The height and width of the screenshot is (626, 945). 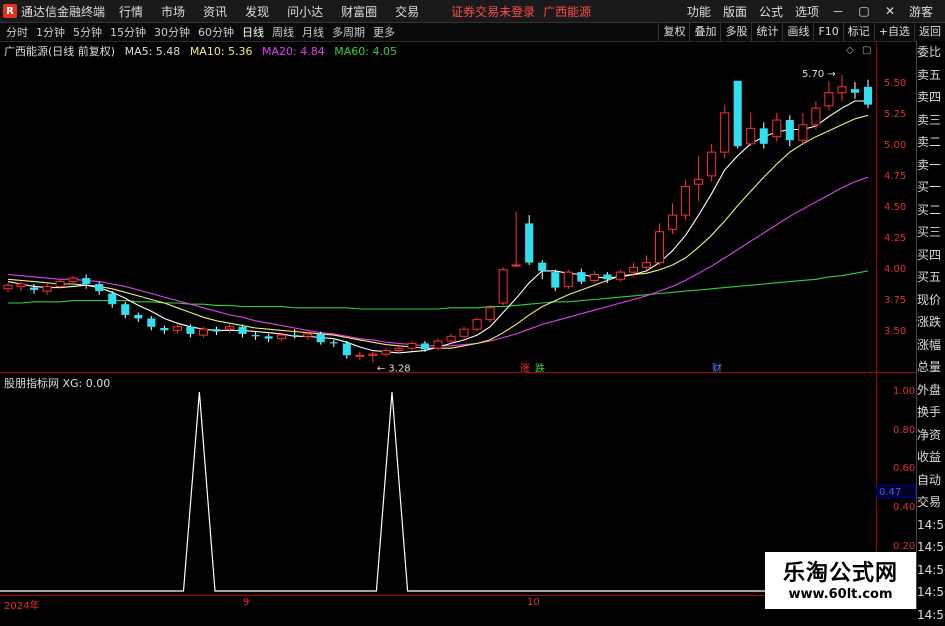 I want to click on menu-discover: 发现, so click(x=257, y=11).